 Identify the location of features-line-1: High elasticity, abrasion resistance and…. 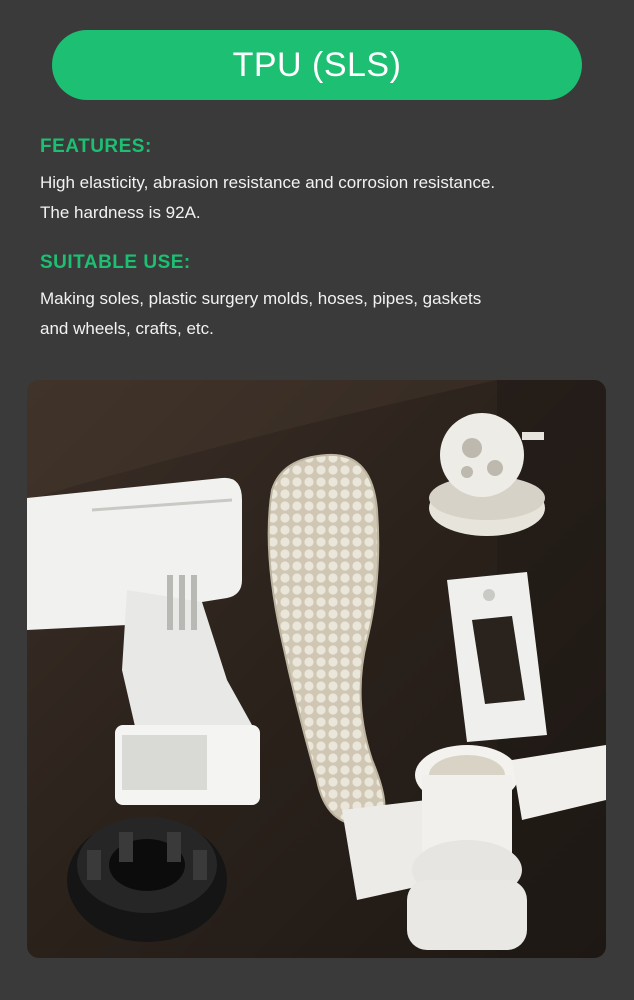
(268, 182).